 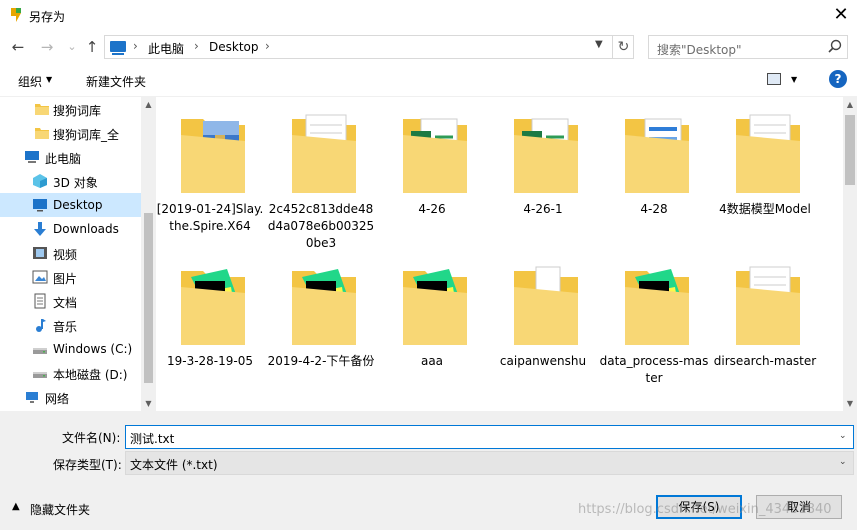 I want to click on view-options-icon, so click(x=774, y=79).